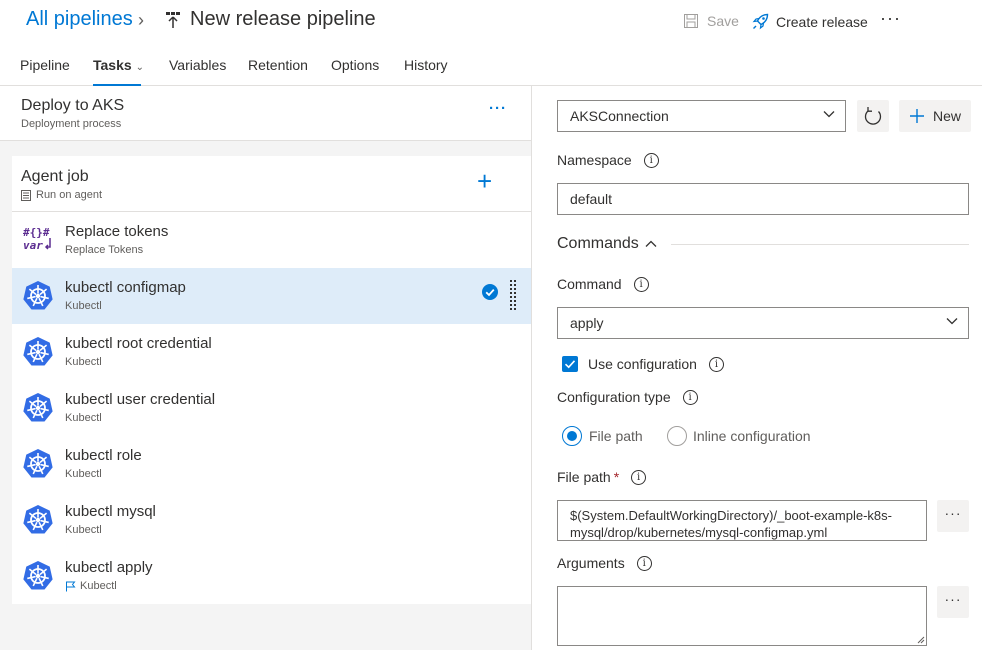  I want to click on use-configuration-label: Use configuration i, so click(656, 364).